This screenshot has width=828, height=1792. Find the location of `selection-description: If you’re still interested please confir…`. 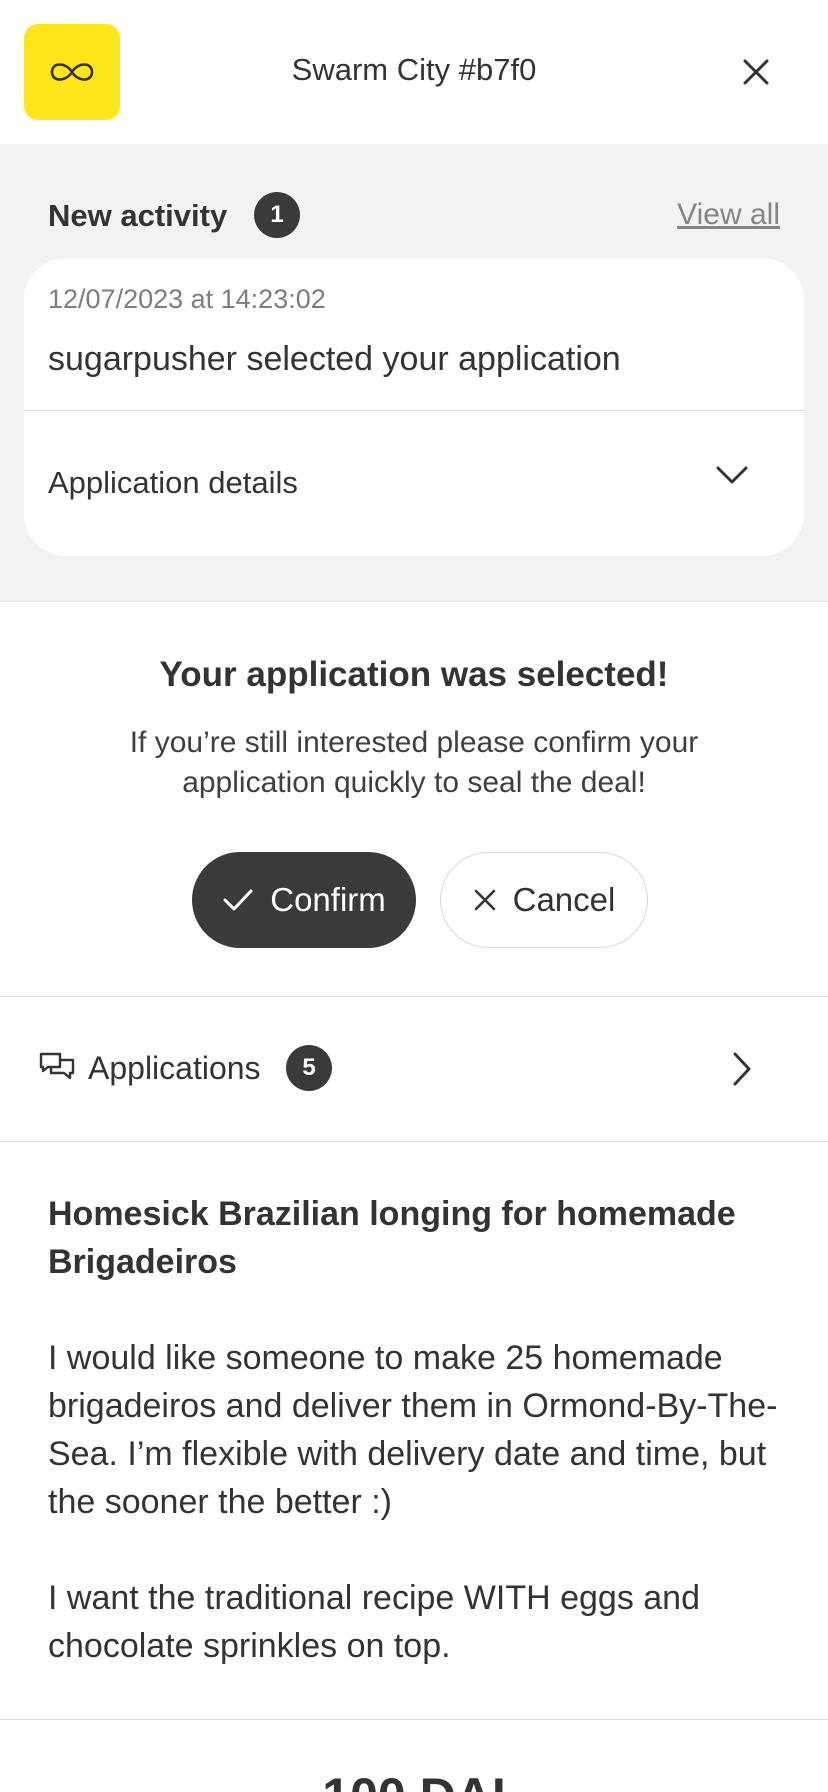

selection-description: If you’re still interested please confir… is located at coordinates (414, 762).